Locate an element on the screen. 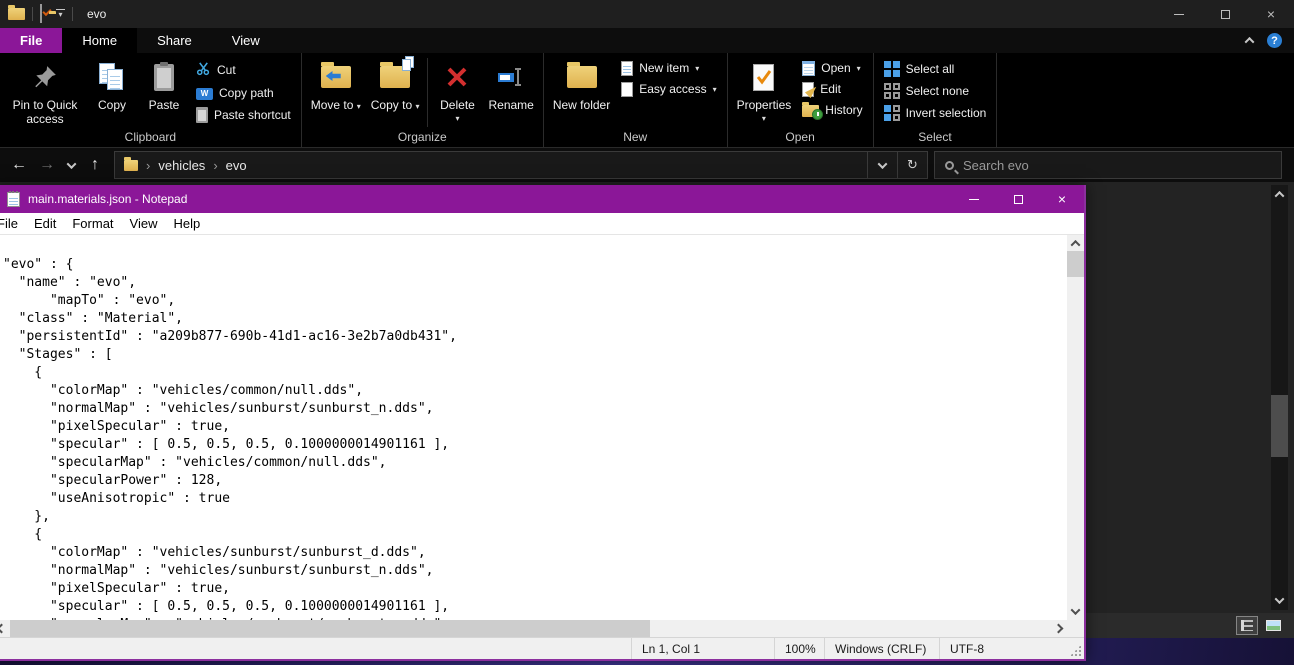 The height and width of the screenshot is (665, 1294). refresh-button: ↻ is located at coordinates (912, 165).